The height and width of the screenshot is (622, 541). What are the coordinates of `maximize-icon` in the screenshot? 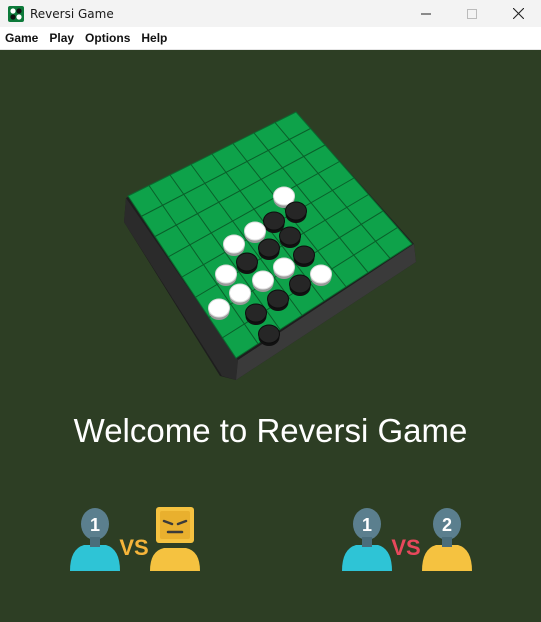 It's located at (472, 13).